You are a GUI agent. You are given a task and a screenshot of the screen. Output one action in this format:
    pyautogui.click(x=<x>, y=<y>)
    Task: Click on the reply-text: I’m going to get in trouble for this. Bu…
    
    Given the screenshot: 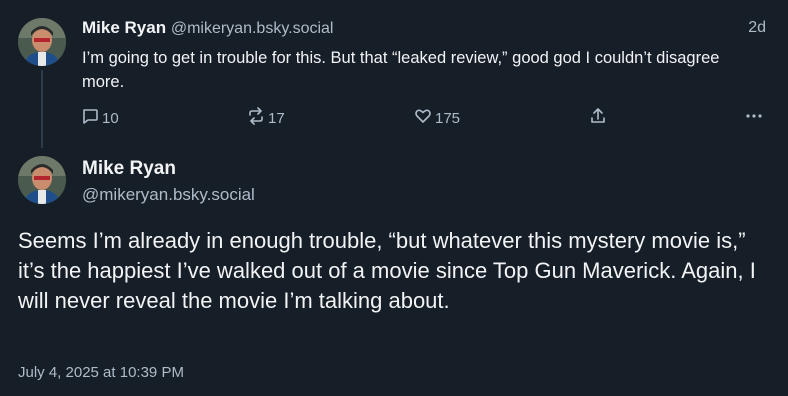 What is the action you would take?
    pyautogui.click(x=401, y=70)
    